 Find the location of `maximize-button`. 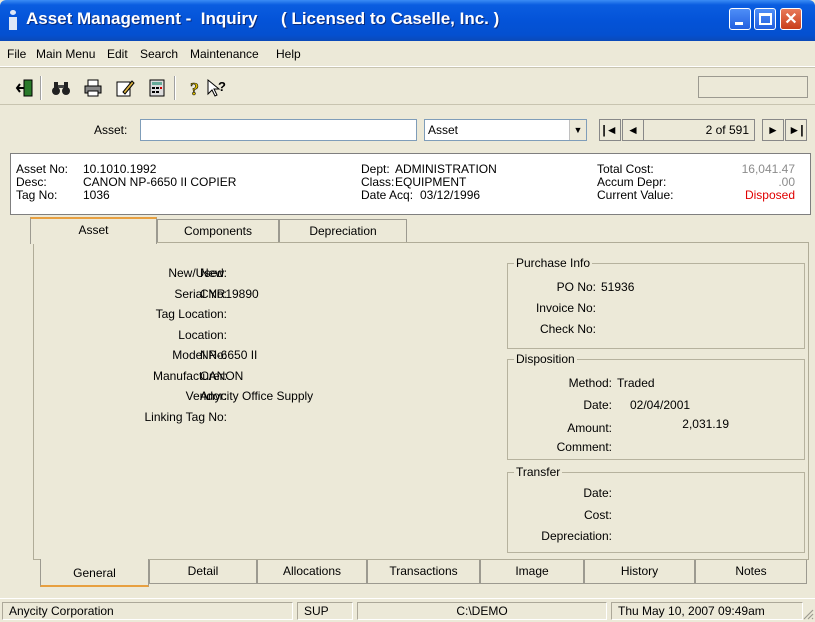

maximize-button is located at coordinates (765, 19).